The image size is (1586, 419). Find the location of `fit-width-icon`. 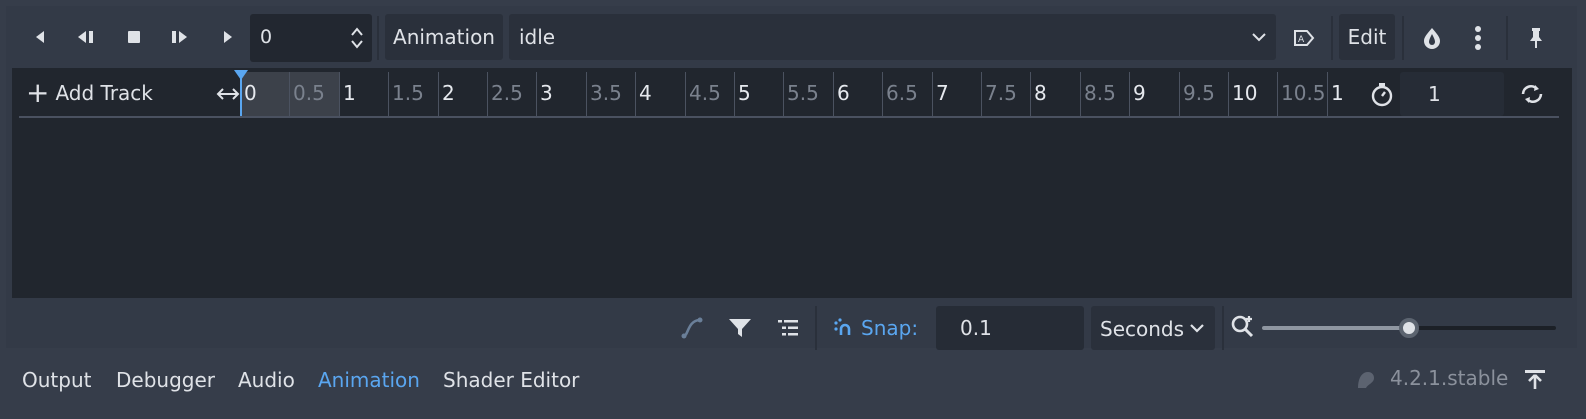

fit-width-icon is located at coordinates (228, 94).